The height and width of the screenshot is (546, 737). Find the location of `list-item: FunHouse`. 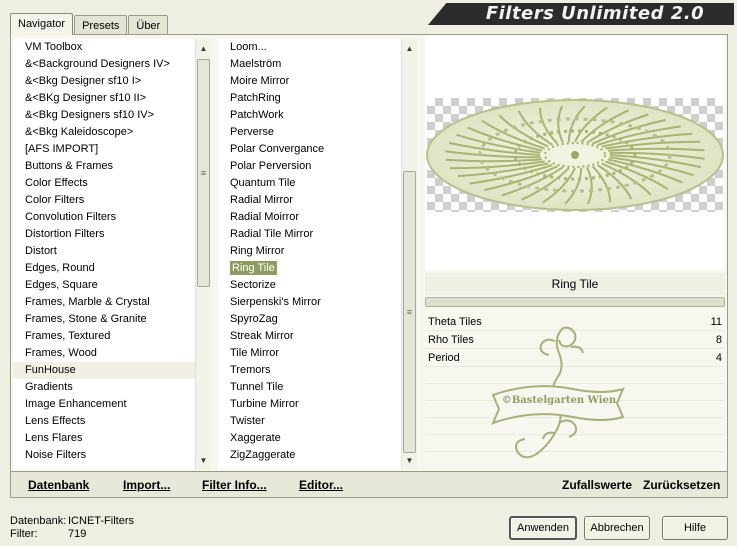

list-item: FunHouse is located at coordinates (104, 370).